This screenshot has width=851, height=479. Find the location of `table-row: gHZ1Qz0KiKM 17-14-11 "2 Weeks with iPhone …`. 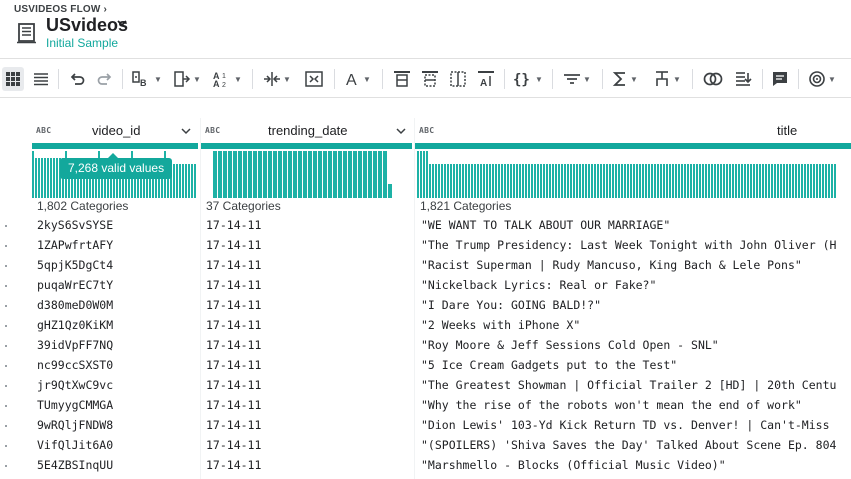

table-row: gHZ1Qz0KiKM 17-14-11 "2 Weeks with iPhone … is located at coordinates (425, 325).